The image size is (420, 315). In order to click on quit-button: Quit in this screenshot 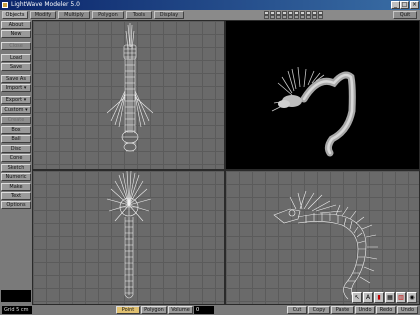, I will do `click(405, 15)`.